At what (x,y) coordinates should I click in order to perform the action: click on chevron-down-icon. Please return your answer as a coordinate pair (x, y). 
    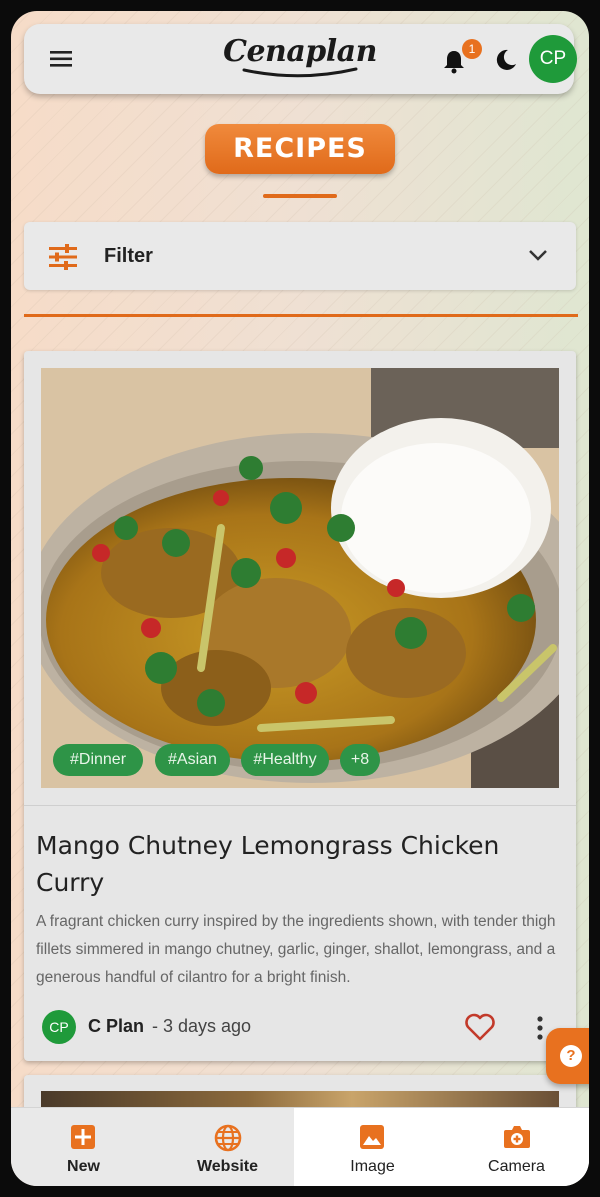
    Looking at the image, I should click on (538, 255).